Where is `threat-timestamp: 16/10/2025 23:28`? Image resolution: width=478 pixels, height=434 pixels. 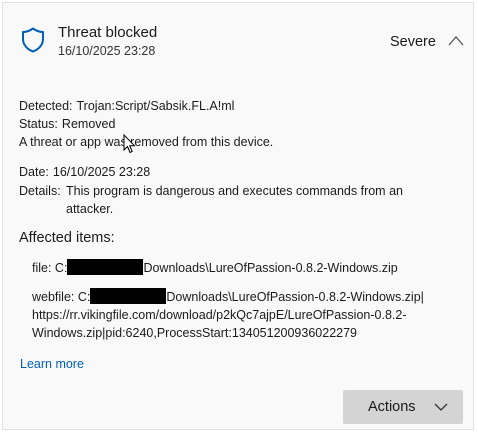 threat-timestamp: 16/10/2025 23:28 is located at coordinates (107, 51).